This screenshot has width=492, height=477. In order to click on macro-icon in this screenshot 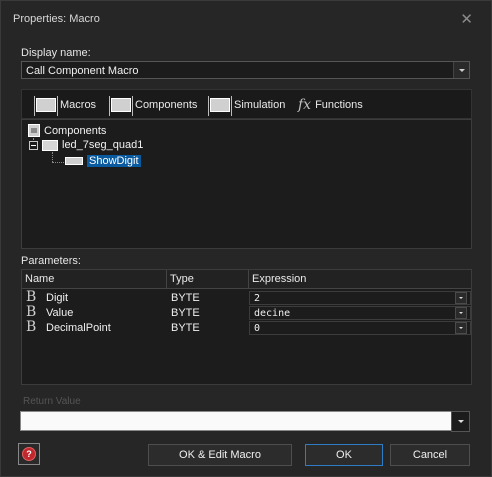, I will do `click(74, 161)`.